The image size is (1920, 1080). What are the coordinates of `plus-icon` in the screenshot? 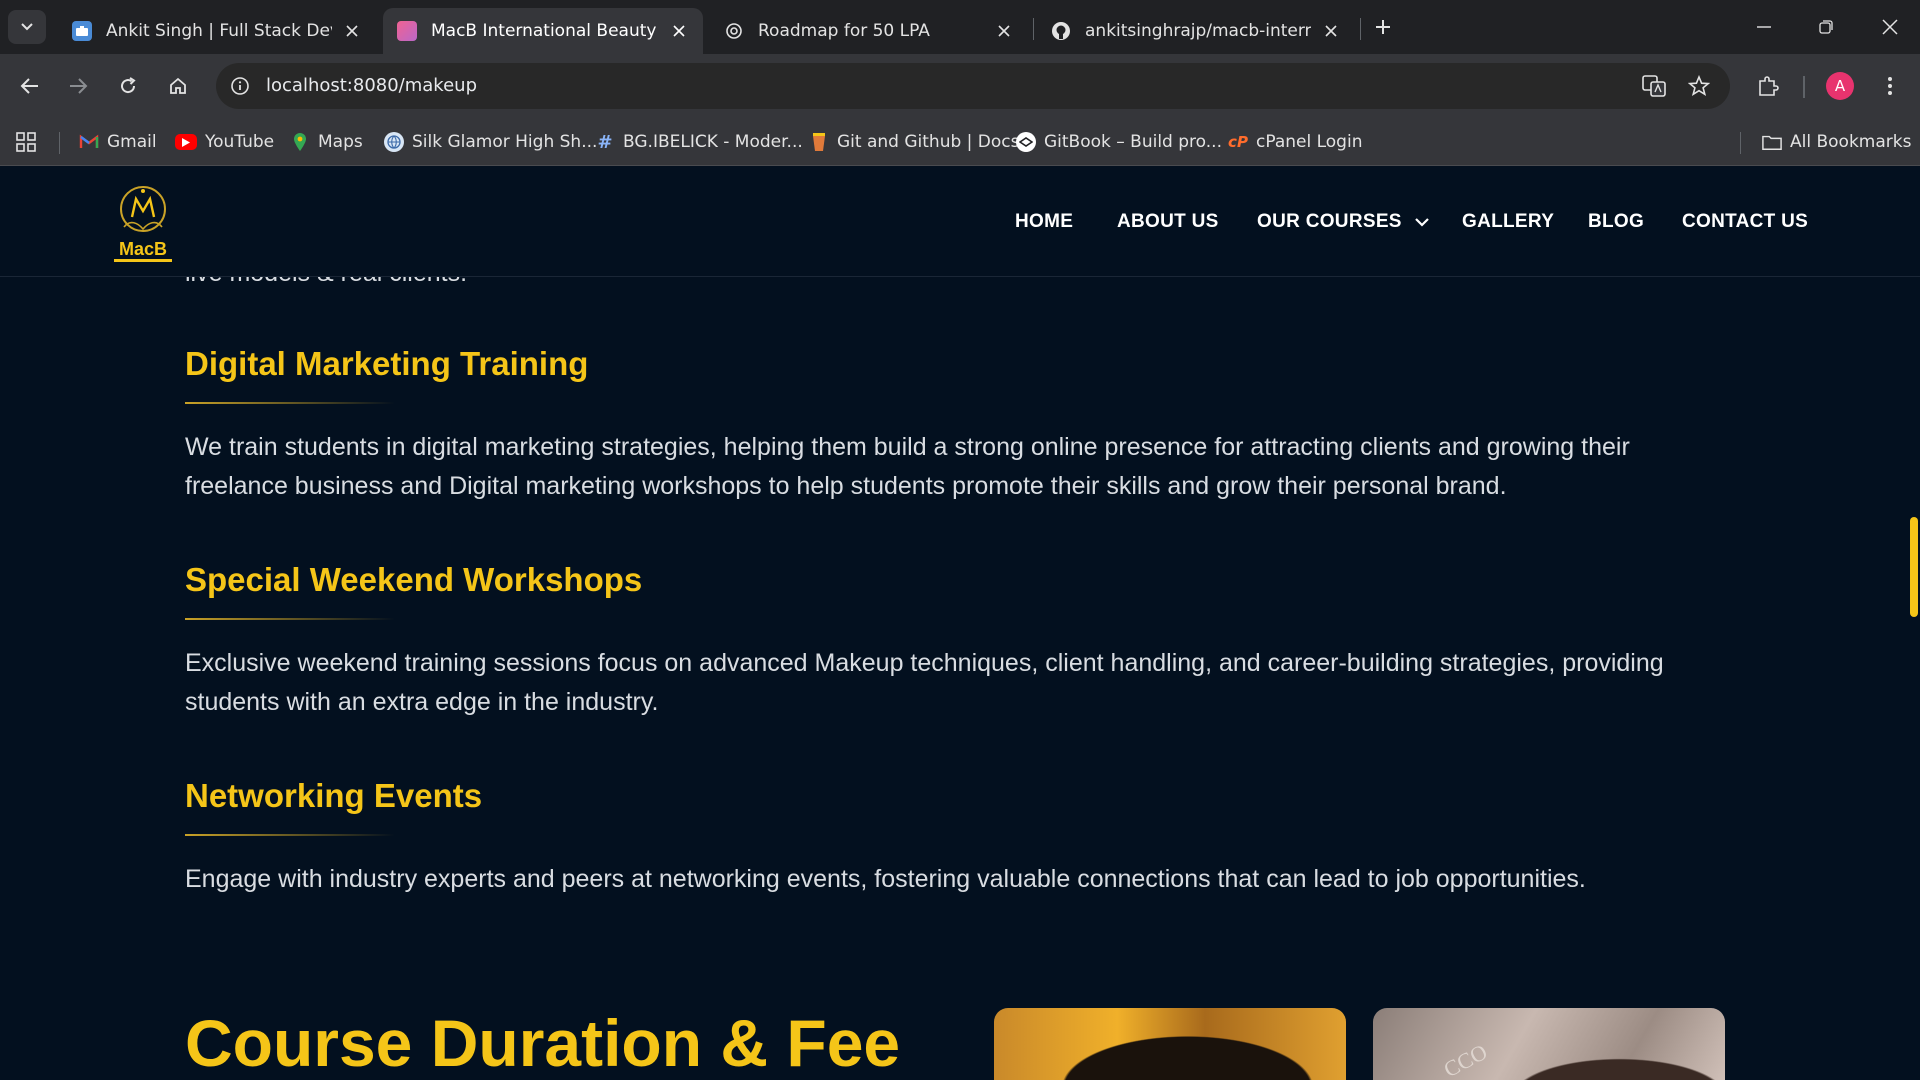 It's located at (1383, 27).